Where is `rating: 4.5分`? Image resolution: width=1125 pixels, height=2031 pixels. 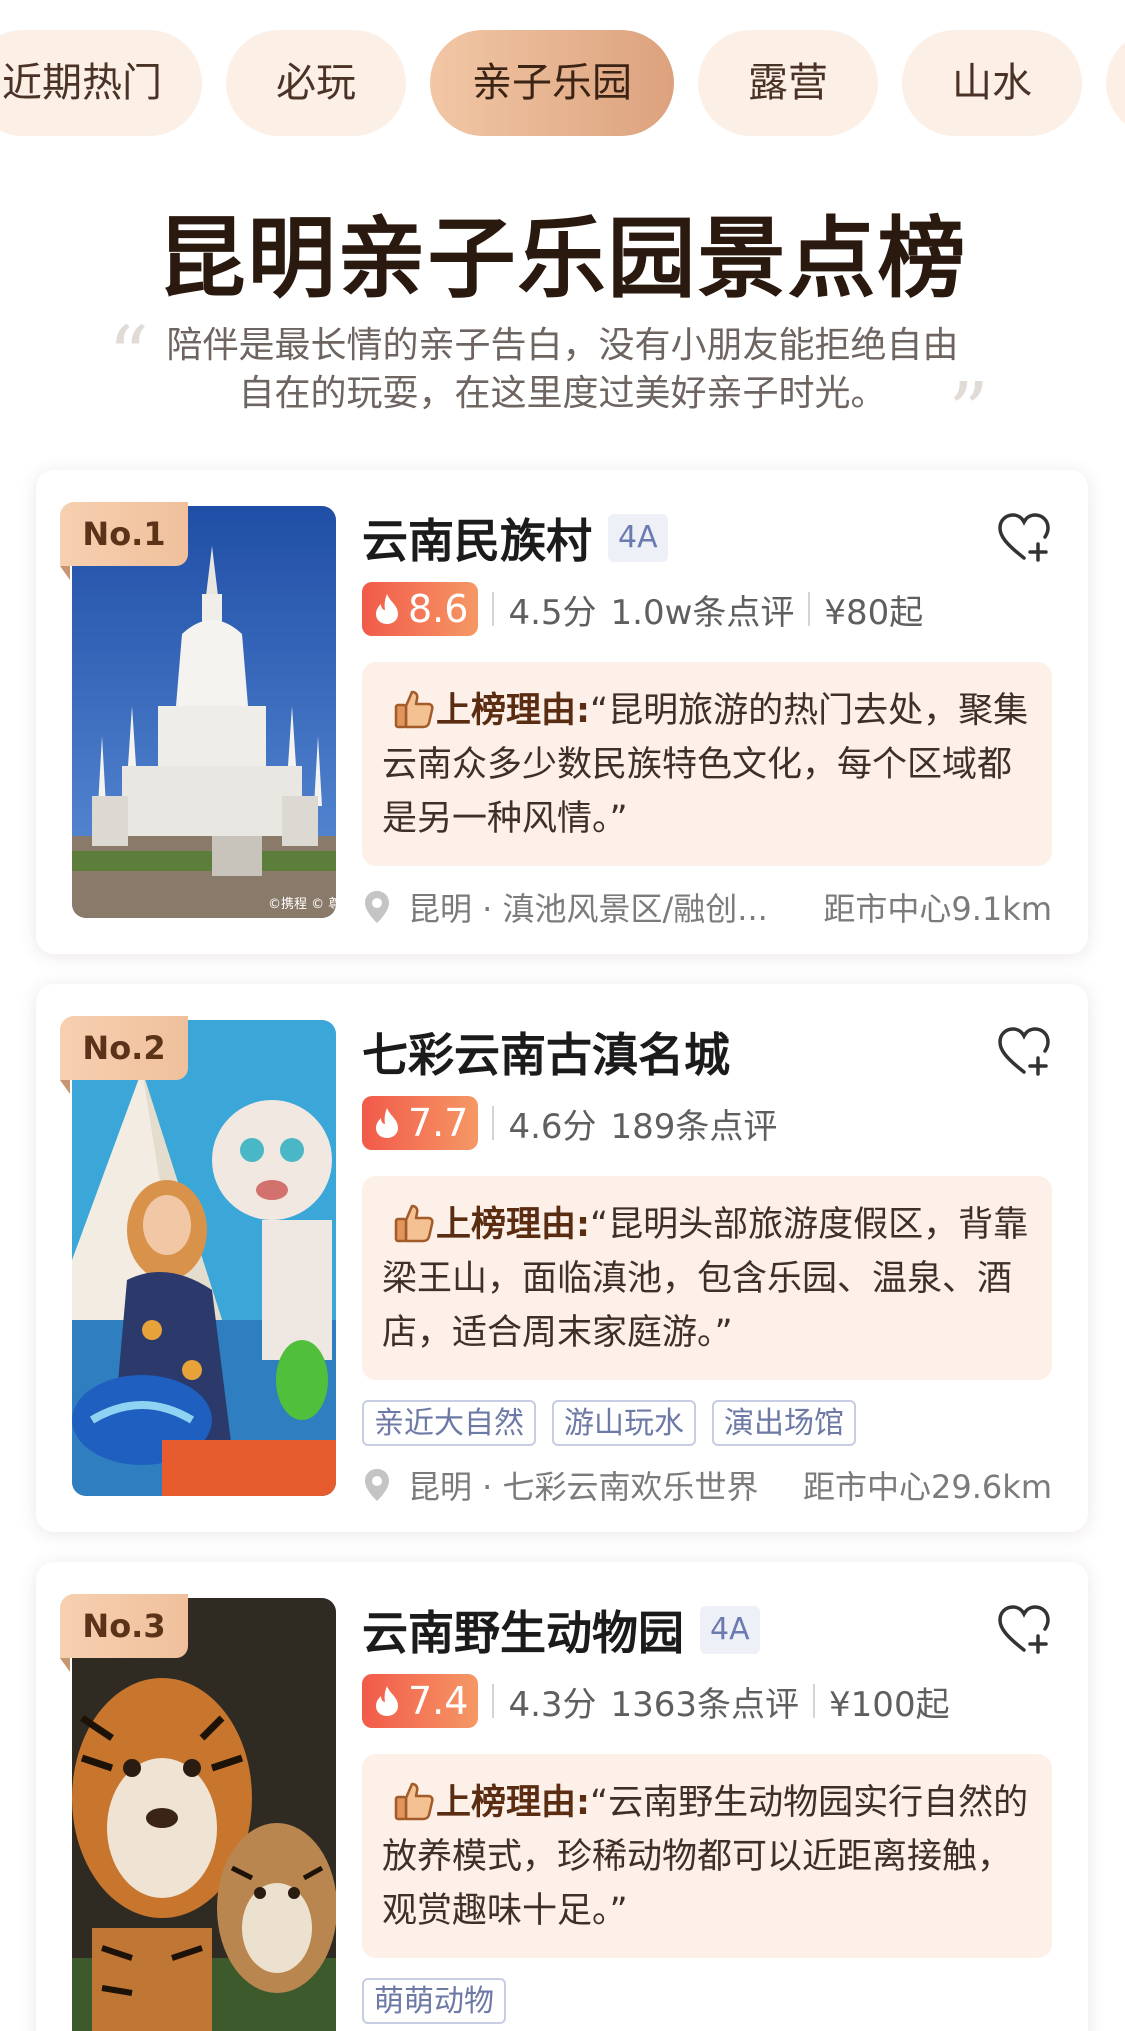
rating: 4.5分 is located at coordinates (552, 612).